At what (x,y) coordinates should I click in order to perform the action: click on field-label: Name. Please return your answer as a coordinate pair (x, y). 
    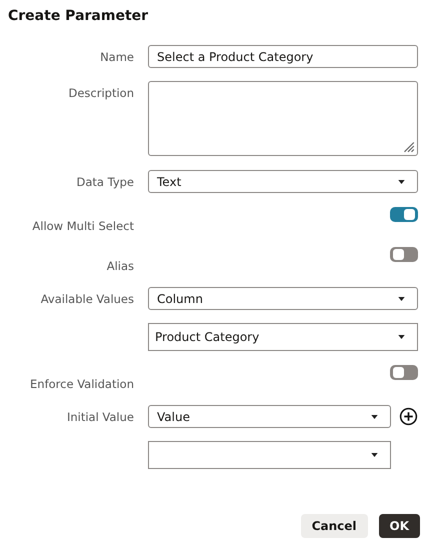
    Looking at the image, I should click on (116, 57).